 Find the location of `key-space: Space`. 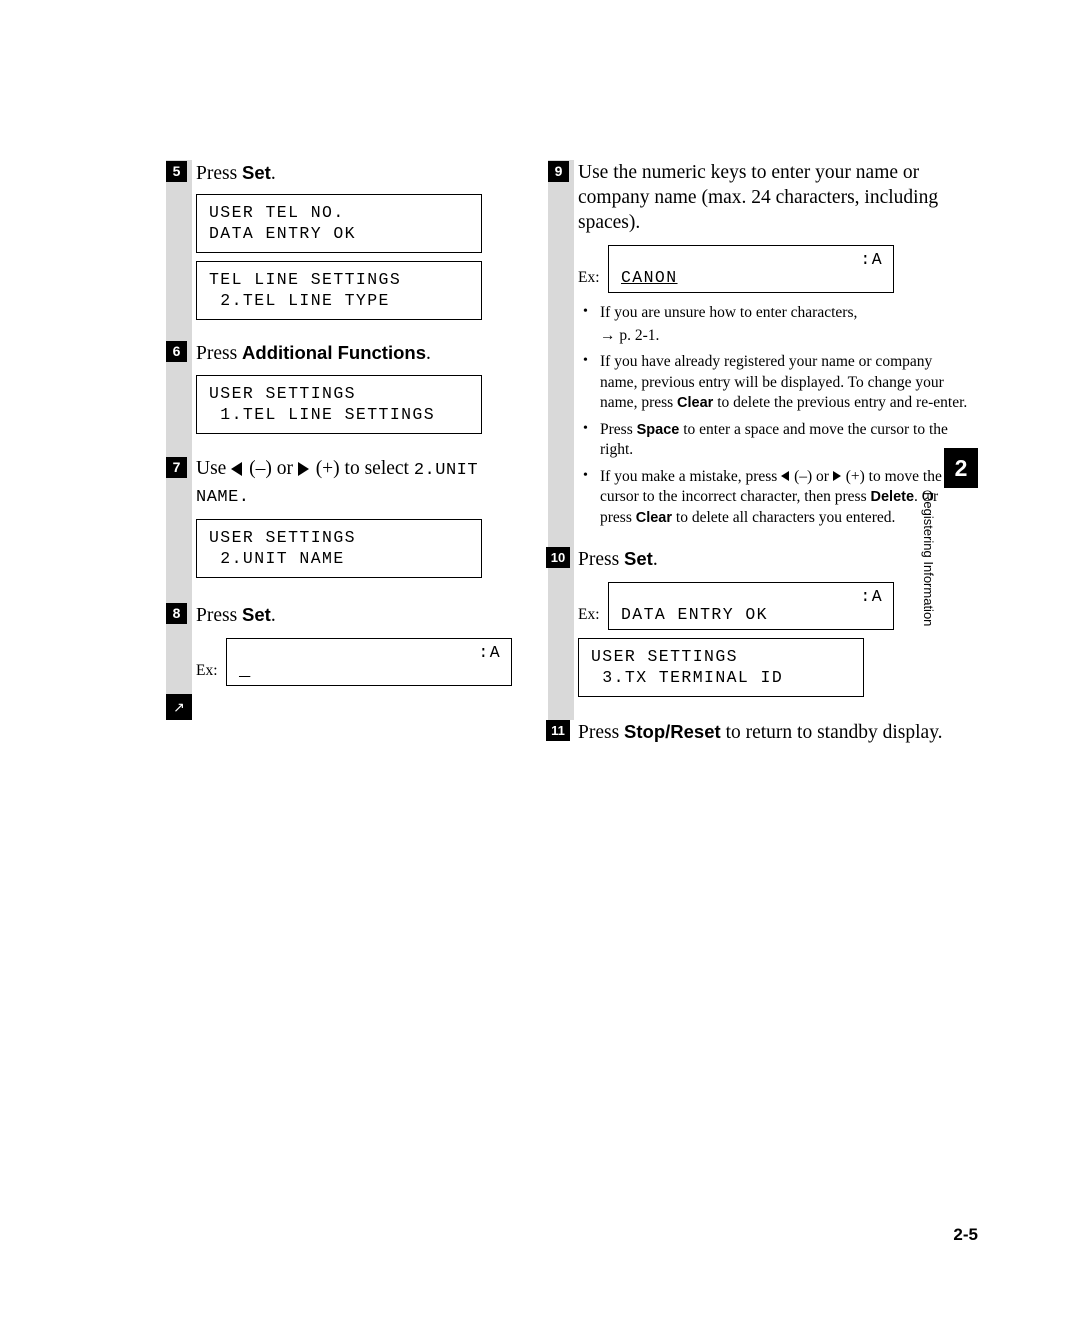

key-space: Space is located at coordinates (658, 429).